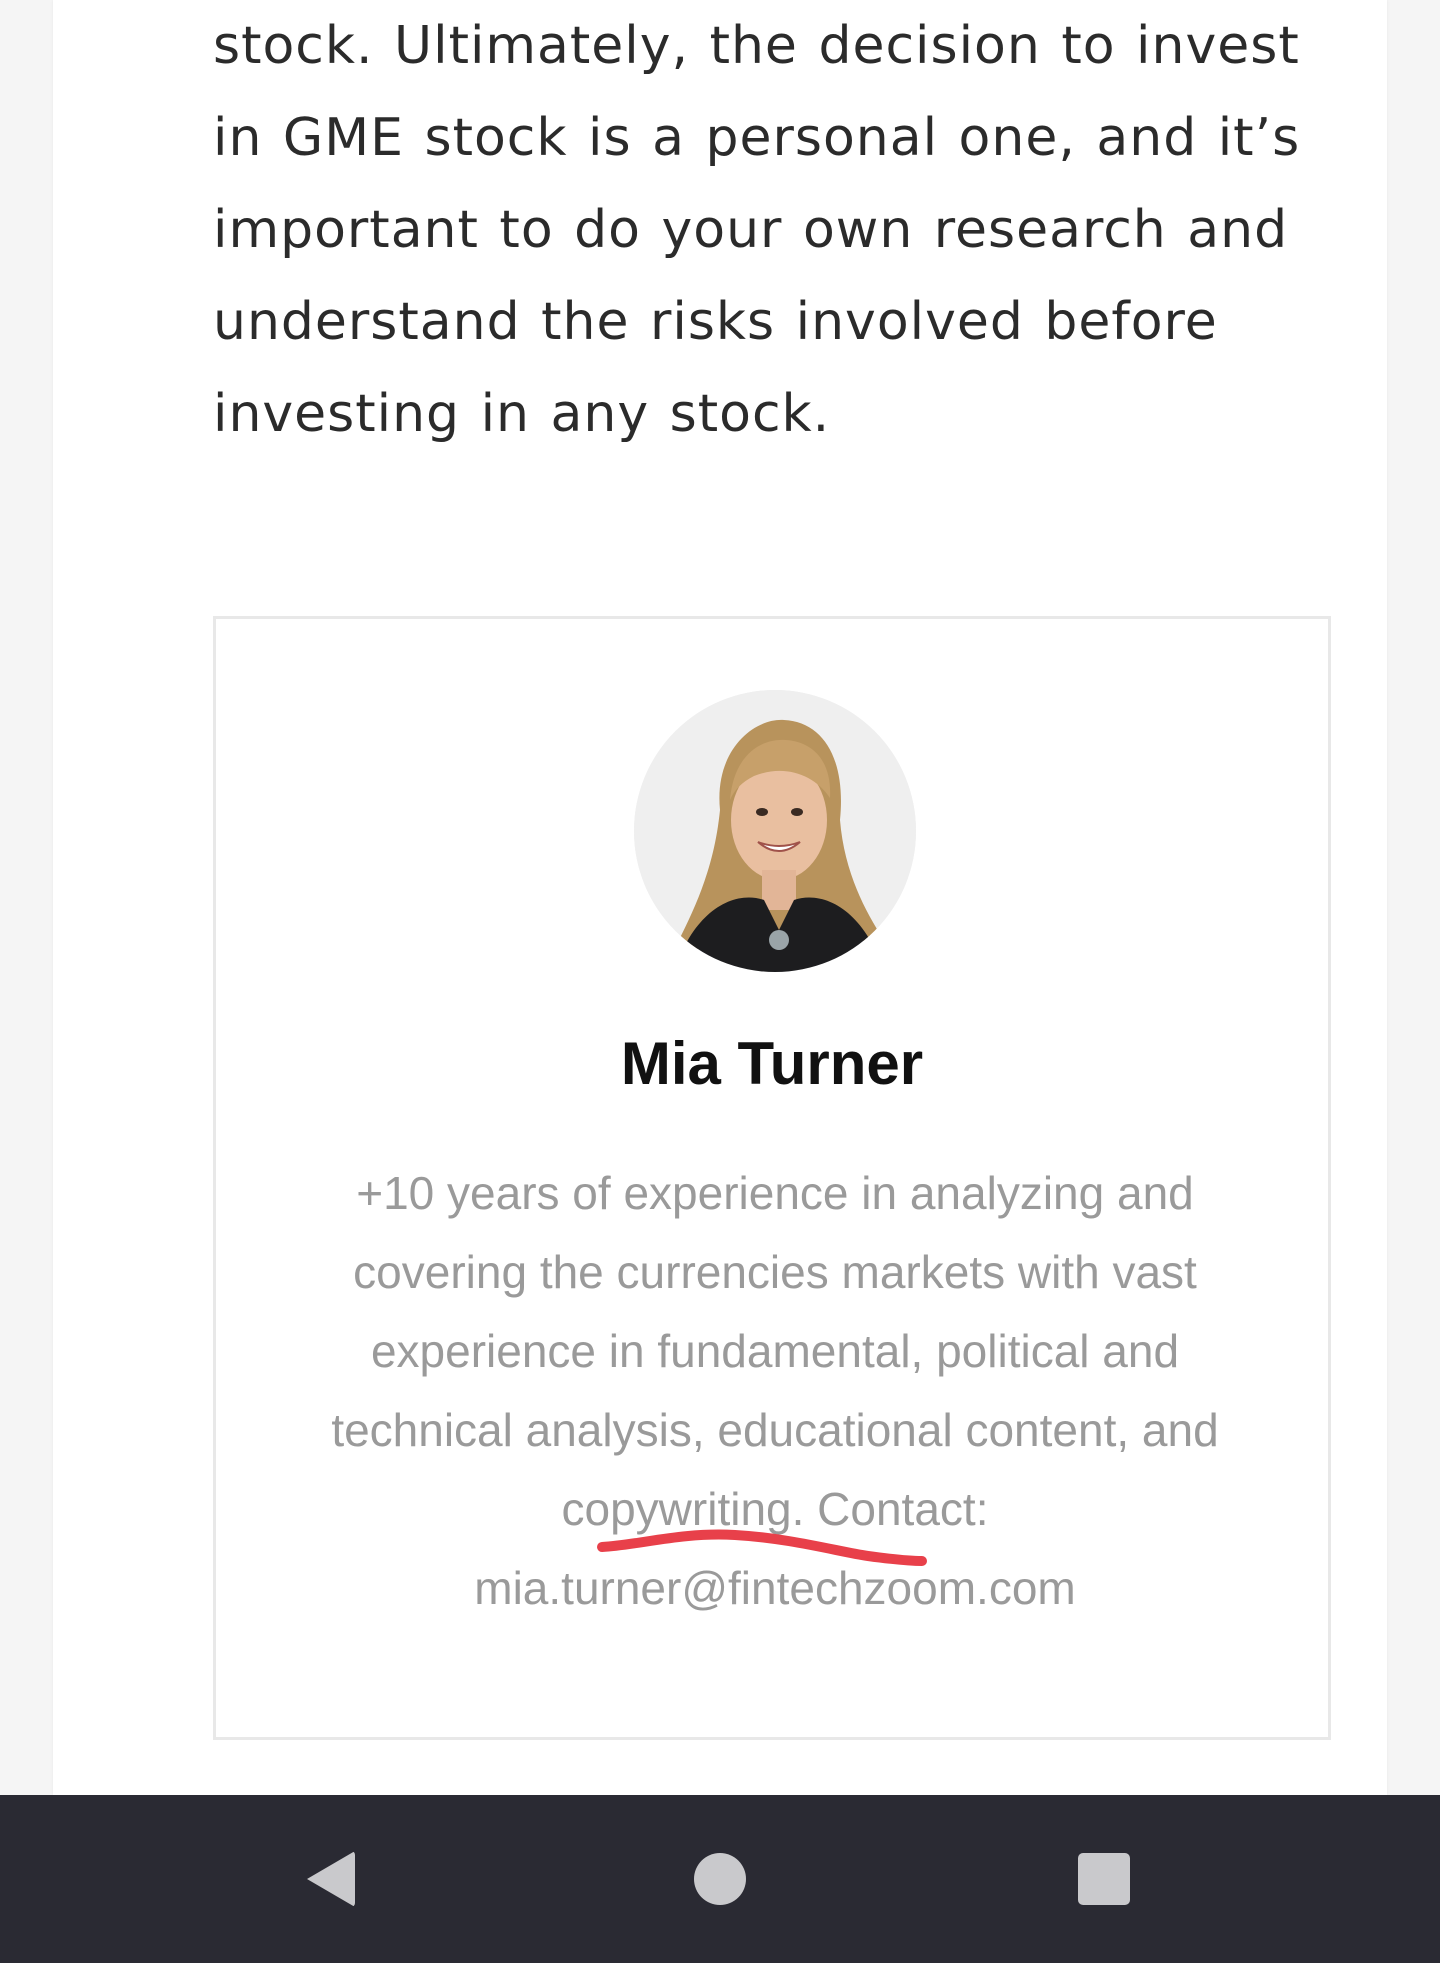  I want to click on back-button, so click(331, 1879).